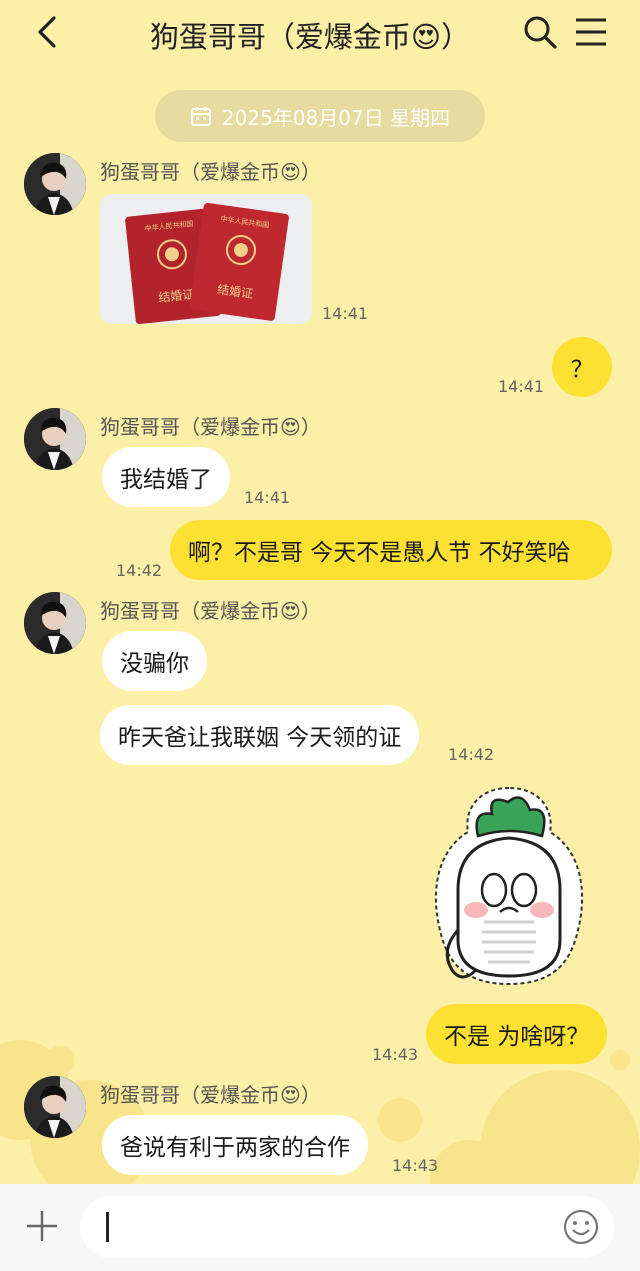 The width and height of the screenshot is (640, 1271). Describe the element at coordinates (206, 259) in the screenshot. I see `marriage-certificate-image: 中华人民共和国 结婚证 中华人民共和国 结婚证` at that location.